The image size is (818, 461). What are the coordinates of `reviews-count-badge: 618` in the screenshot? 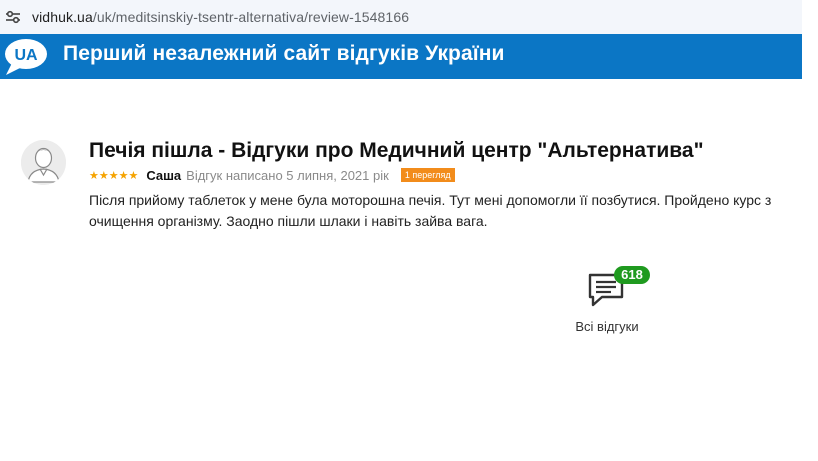 It's located at (632, 275).